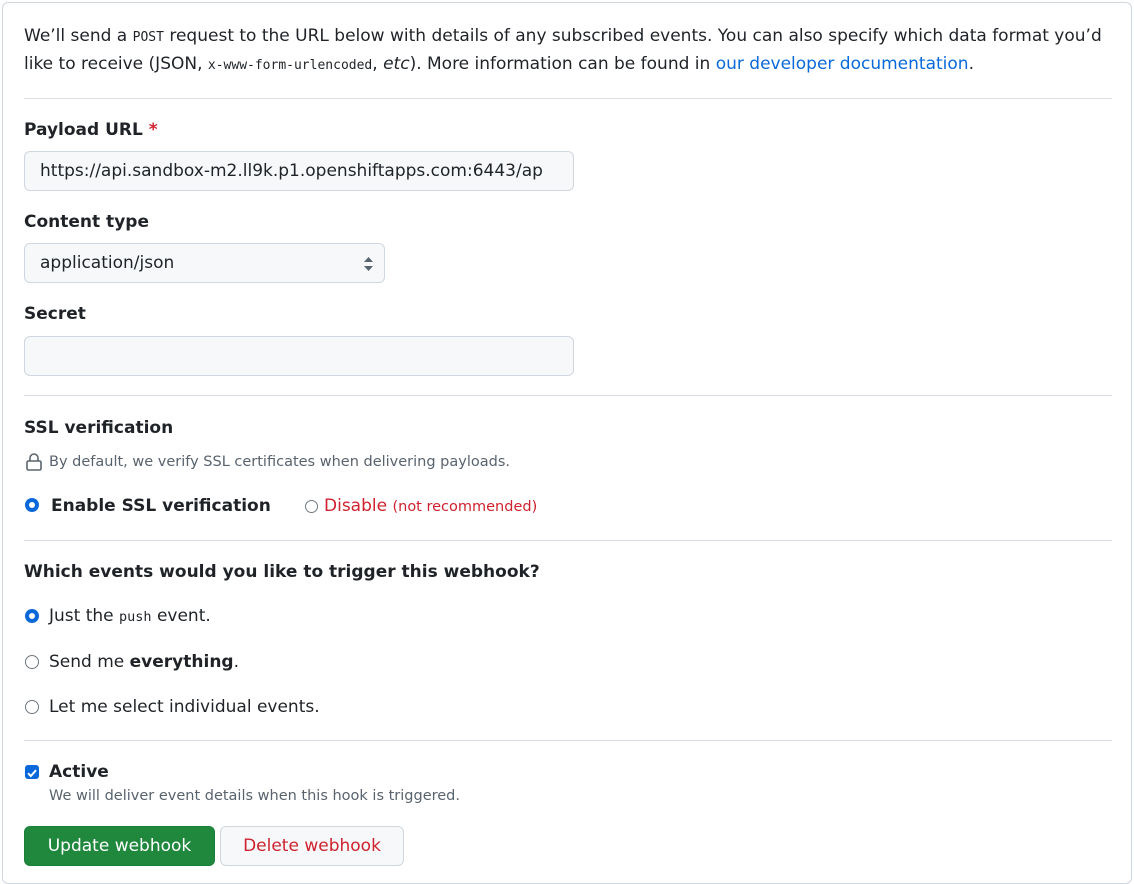 Image resolution: width=1134 pixels, height=884 pixels. I want to click on active-checkbox, so click(32, 772).